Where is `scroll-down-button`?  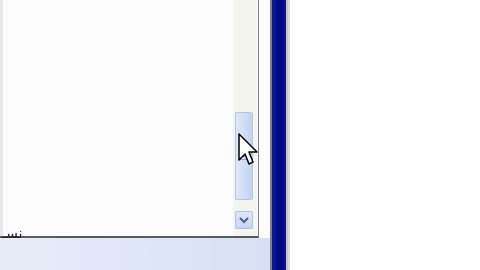
scroll-down-button is located at coordinates (244, 220).